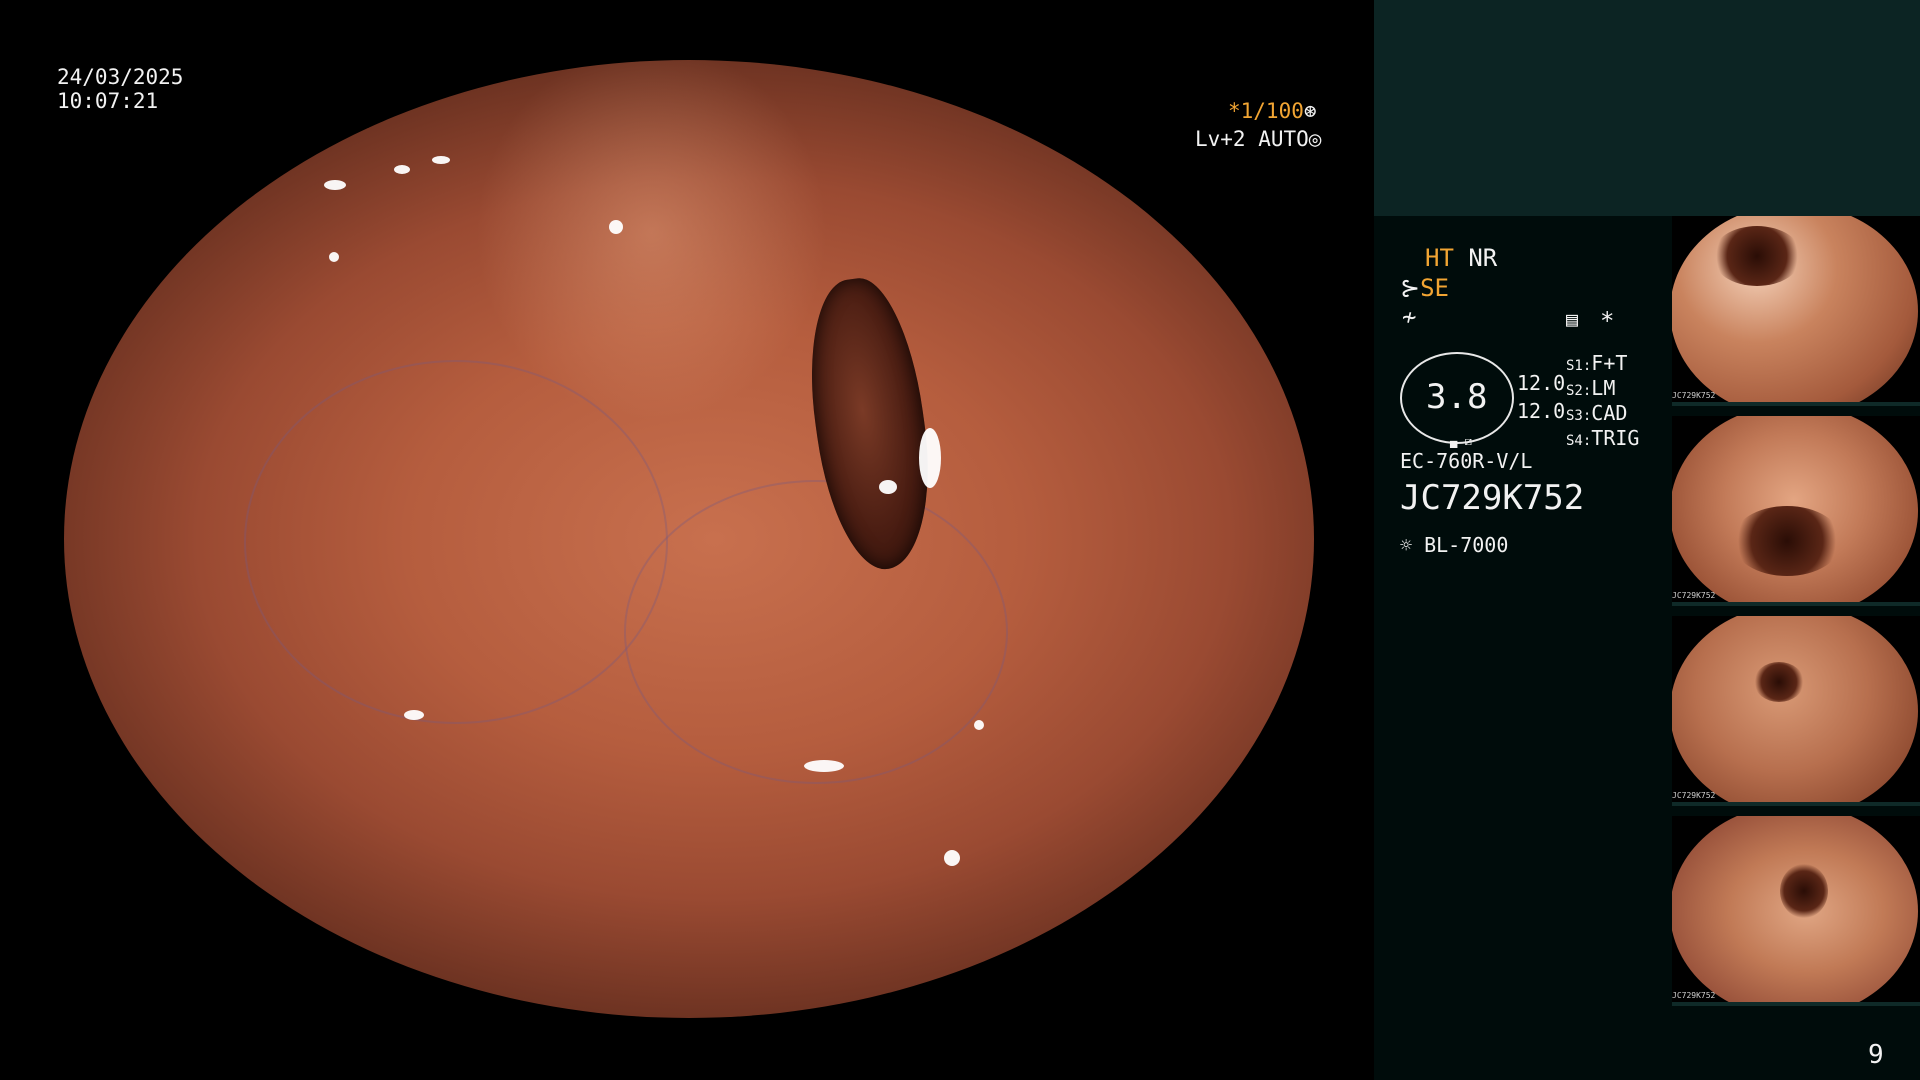 This screenshot has height=1080, width=1920. What do you see at coordinates (1615, 438) in the screenshot?
I see `switch-label: TRIG` at bounding box center [1615, 438].